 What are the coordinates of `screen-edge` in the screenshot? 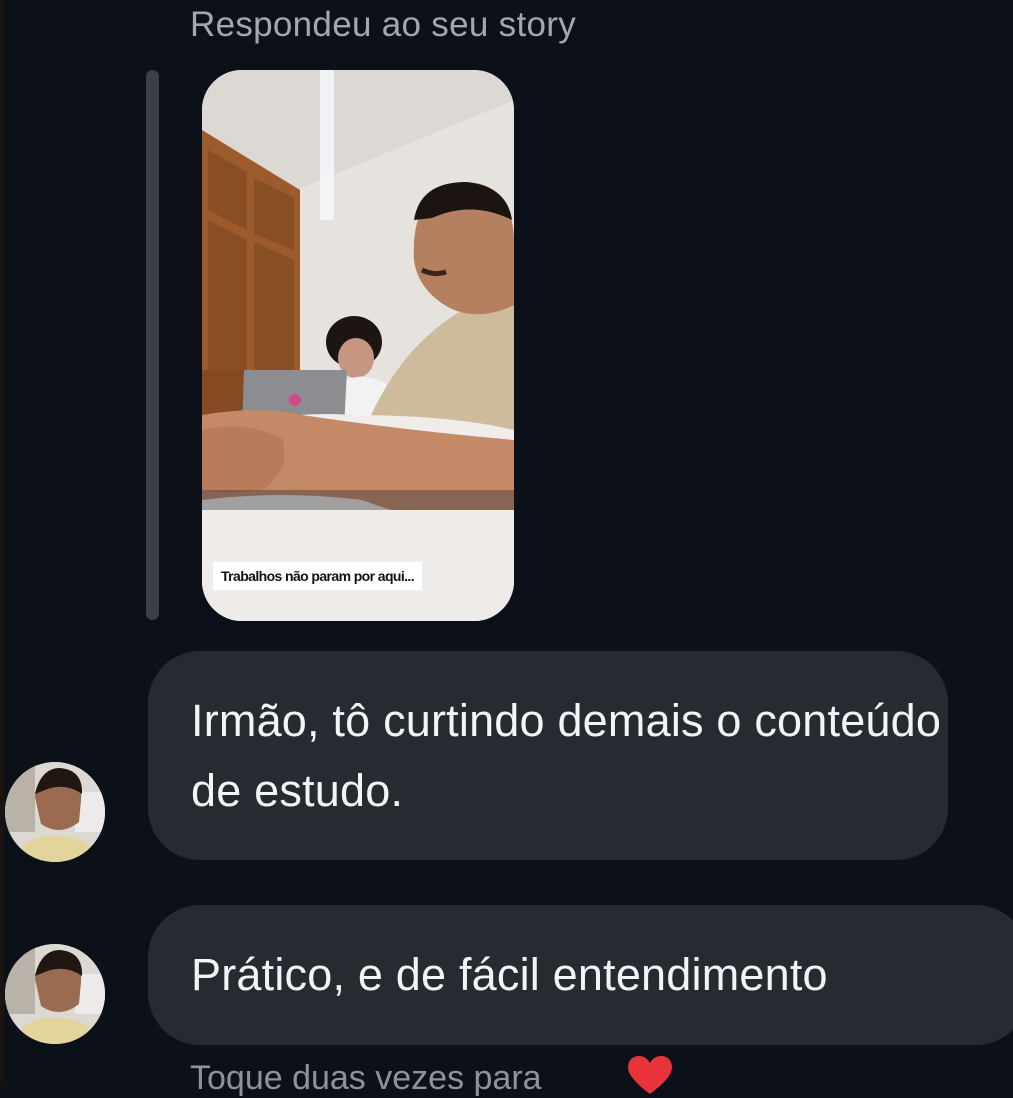 It's located at (2, 541).